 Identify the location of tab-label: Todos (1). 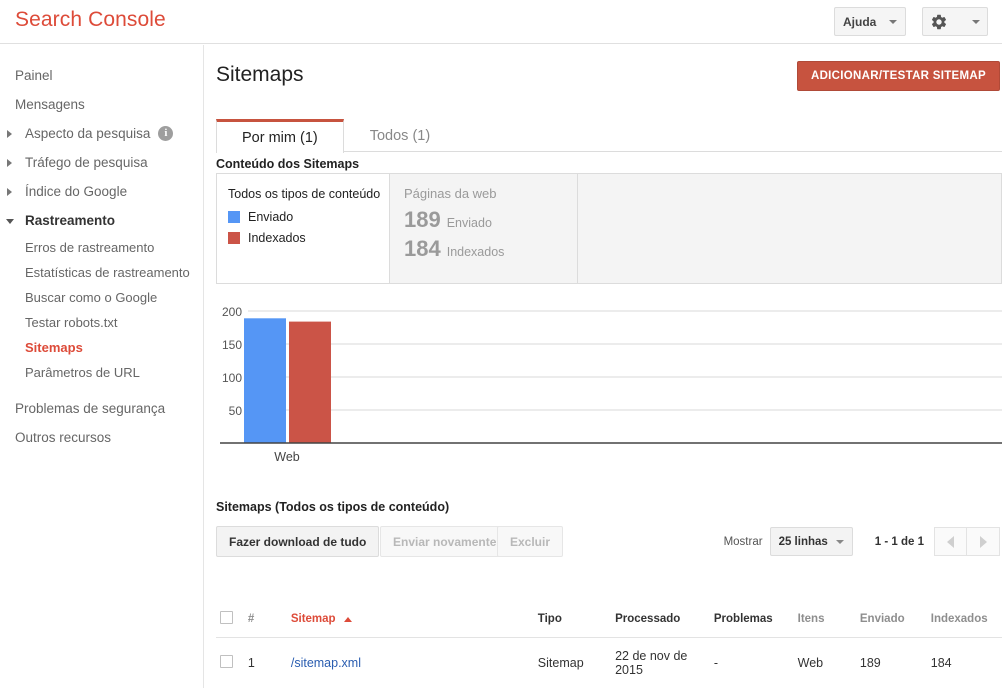
(400, 135).